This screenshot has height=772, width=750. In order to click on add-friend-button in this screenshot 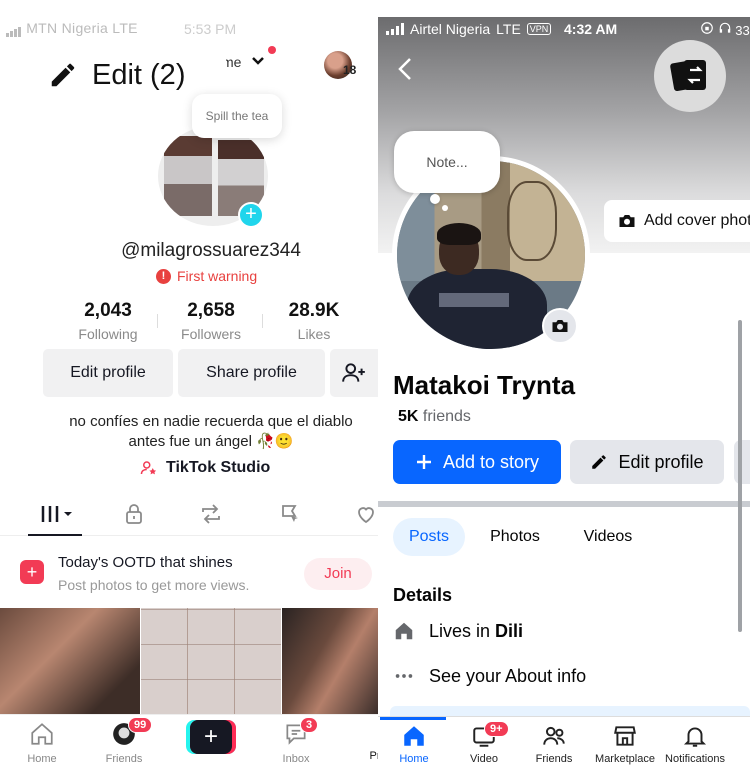, I will do `click(354, 373)`.